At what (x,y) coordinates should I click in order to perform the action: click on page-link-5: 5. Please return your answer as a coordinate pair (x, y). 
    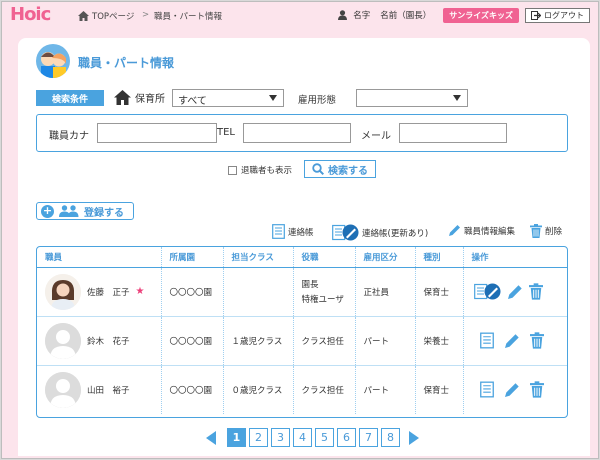
    Looking at the image, I should click on (324, 437).